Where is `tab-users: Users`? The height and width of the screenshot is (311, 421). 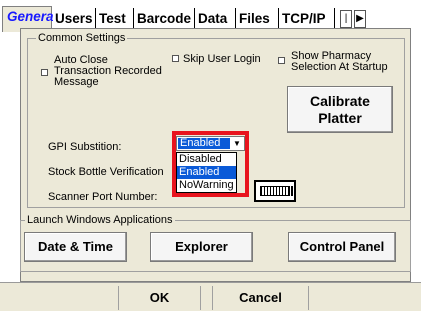 tab-users: Users is located at coordinates (74, 19).